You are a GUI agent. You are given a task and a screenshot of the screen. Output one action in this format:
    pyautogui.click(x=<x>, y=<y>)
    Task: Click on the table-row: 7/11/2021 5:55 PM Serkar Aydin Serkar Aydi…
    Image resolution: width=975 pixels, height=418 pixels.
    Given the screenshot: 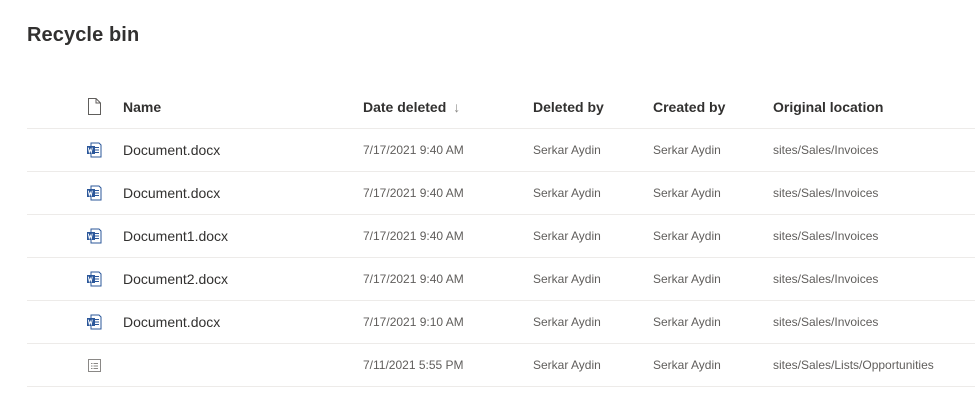 What is the action you would take?
    pyautogui.click(x=501, y=365)
    